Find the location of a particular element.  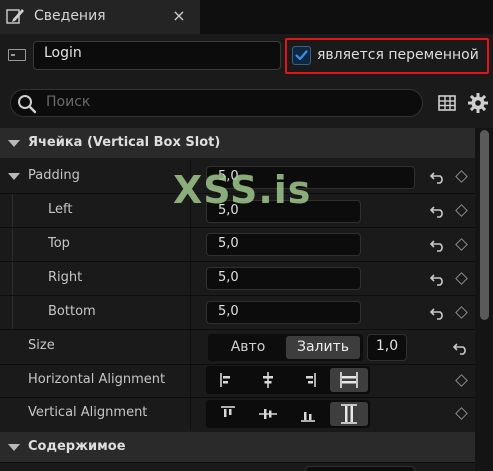

section-slot-title: Ячейка (Vertical Box Slot) is located at coordinates (124, 142).